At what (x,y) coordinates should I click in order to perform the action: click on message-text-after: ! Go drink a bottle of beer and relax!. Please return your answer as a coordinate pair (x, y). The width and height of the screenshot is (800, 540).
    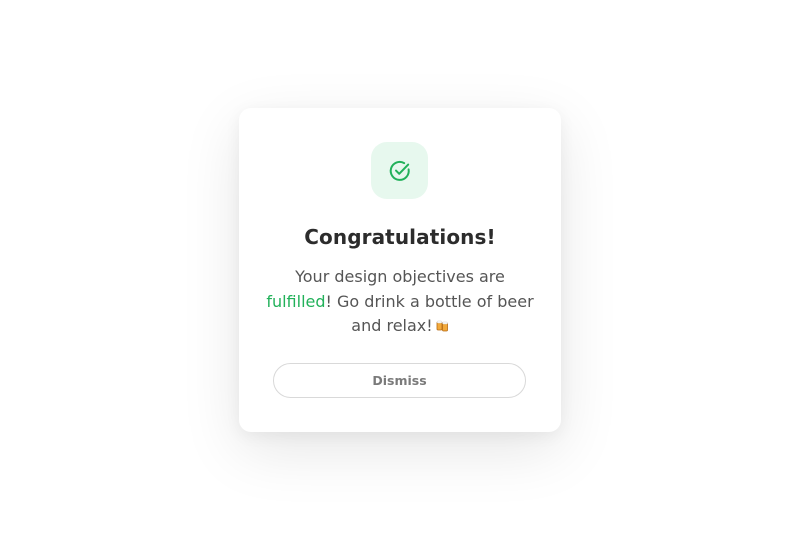
    Looking at the image, I should click on (429, 313).